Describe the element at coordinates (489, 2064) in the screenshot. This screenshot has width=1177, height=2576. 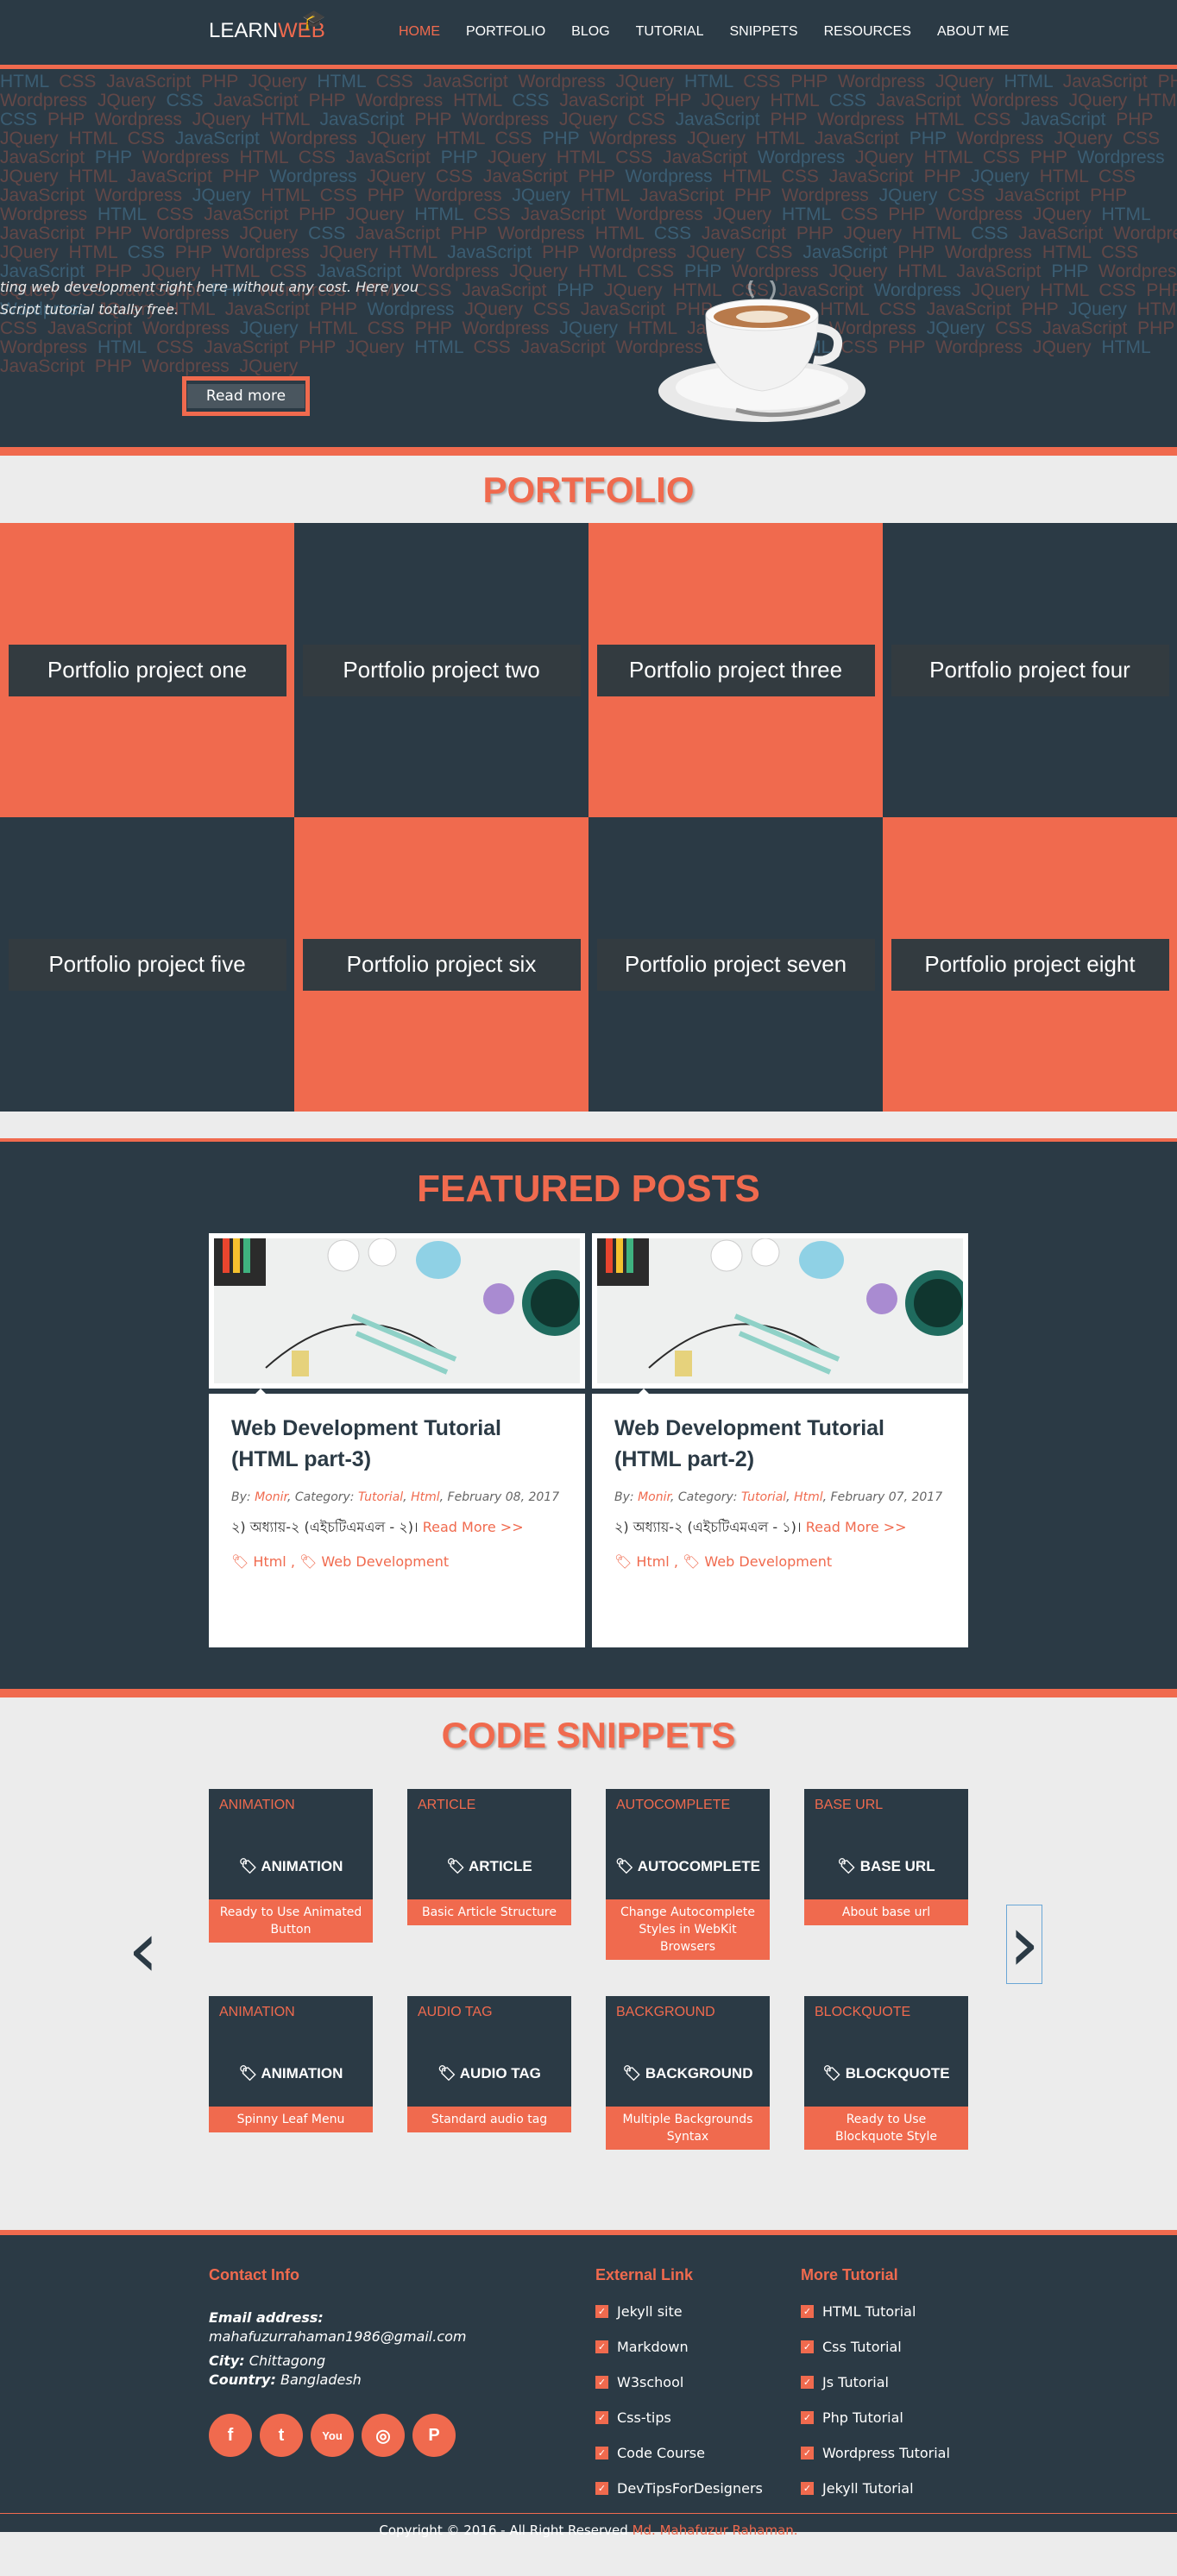
I see `snippet-card: AUDIO TAG 🏷 AUDIO TAG Standard audio tag` at that location.